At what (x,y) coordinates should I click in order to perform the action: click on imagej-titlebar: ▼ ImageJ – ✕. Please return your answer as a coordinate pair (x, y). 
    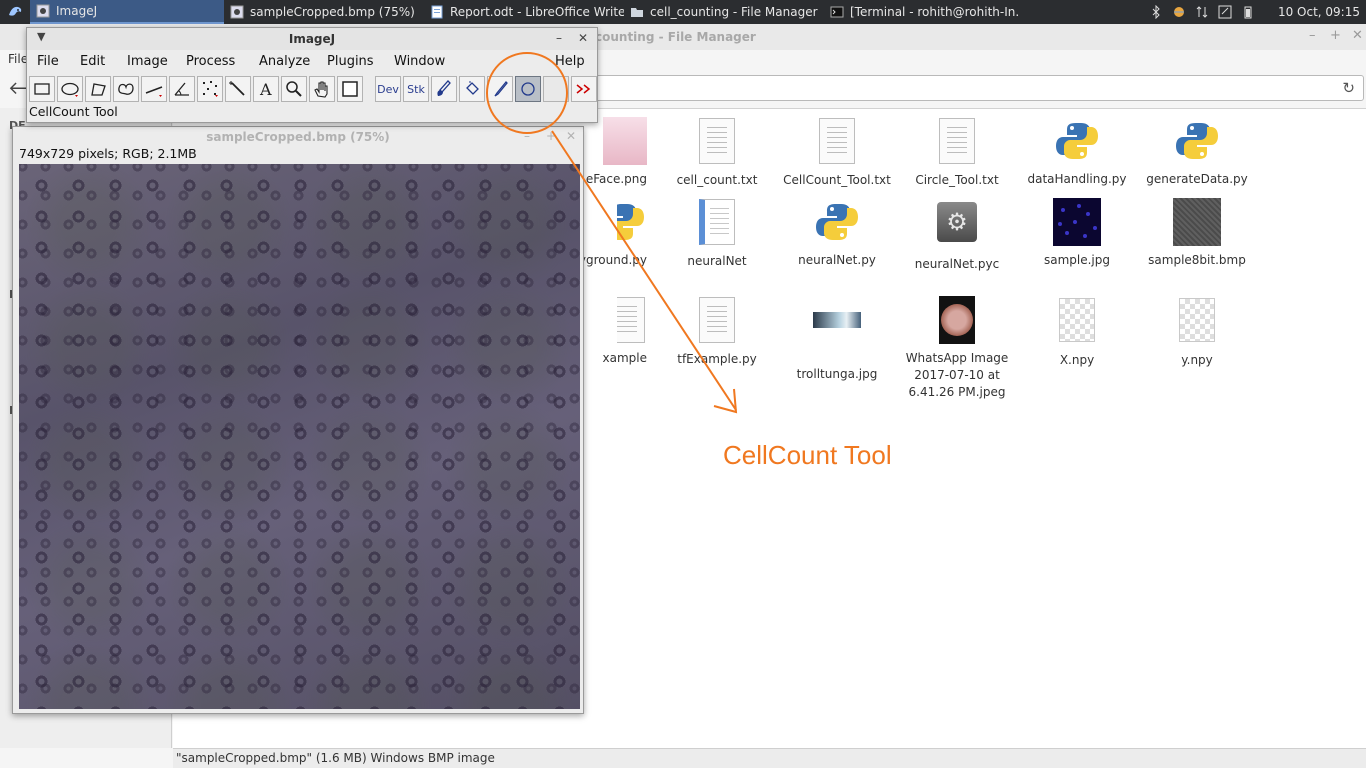
    Looking at the image, I should click on (312, 39).